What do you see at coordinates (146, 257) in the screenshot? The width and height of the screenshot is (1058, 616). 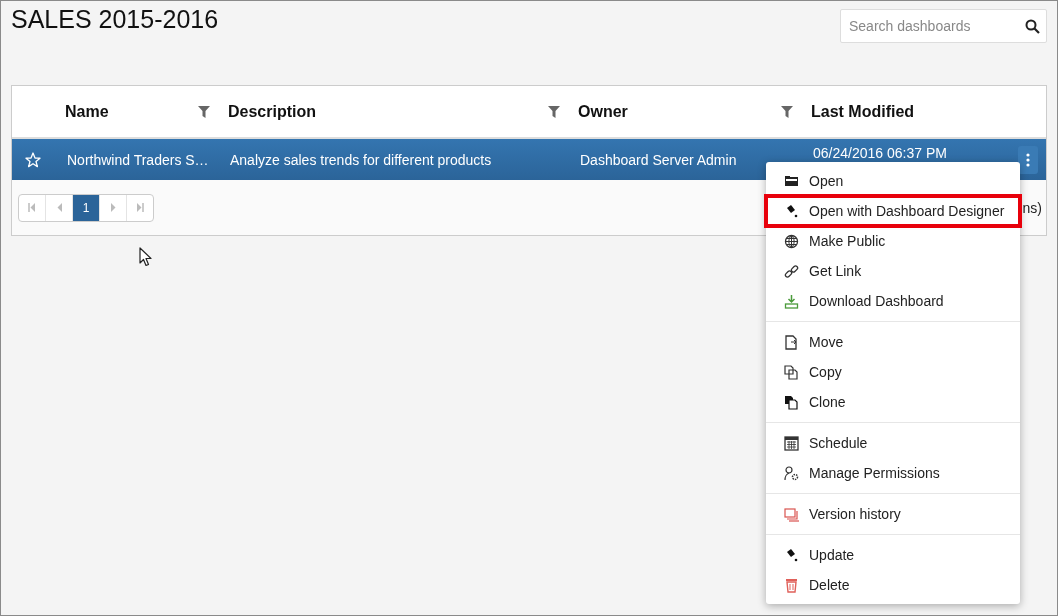 I see `mouse-pointer-icon` at bounding box center [146, 257].